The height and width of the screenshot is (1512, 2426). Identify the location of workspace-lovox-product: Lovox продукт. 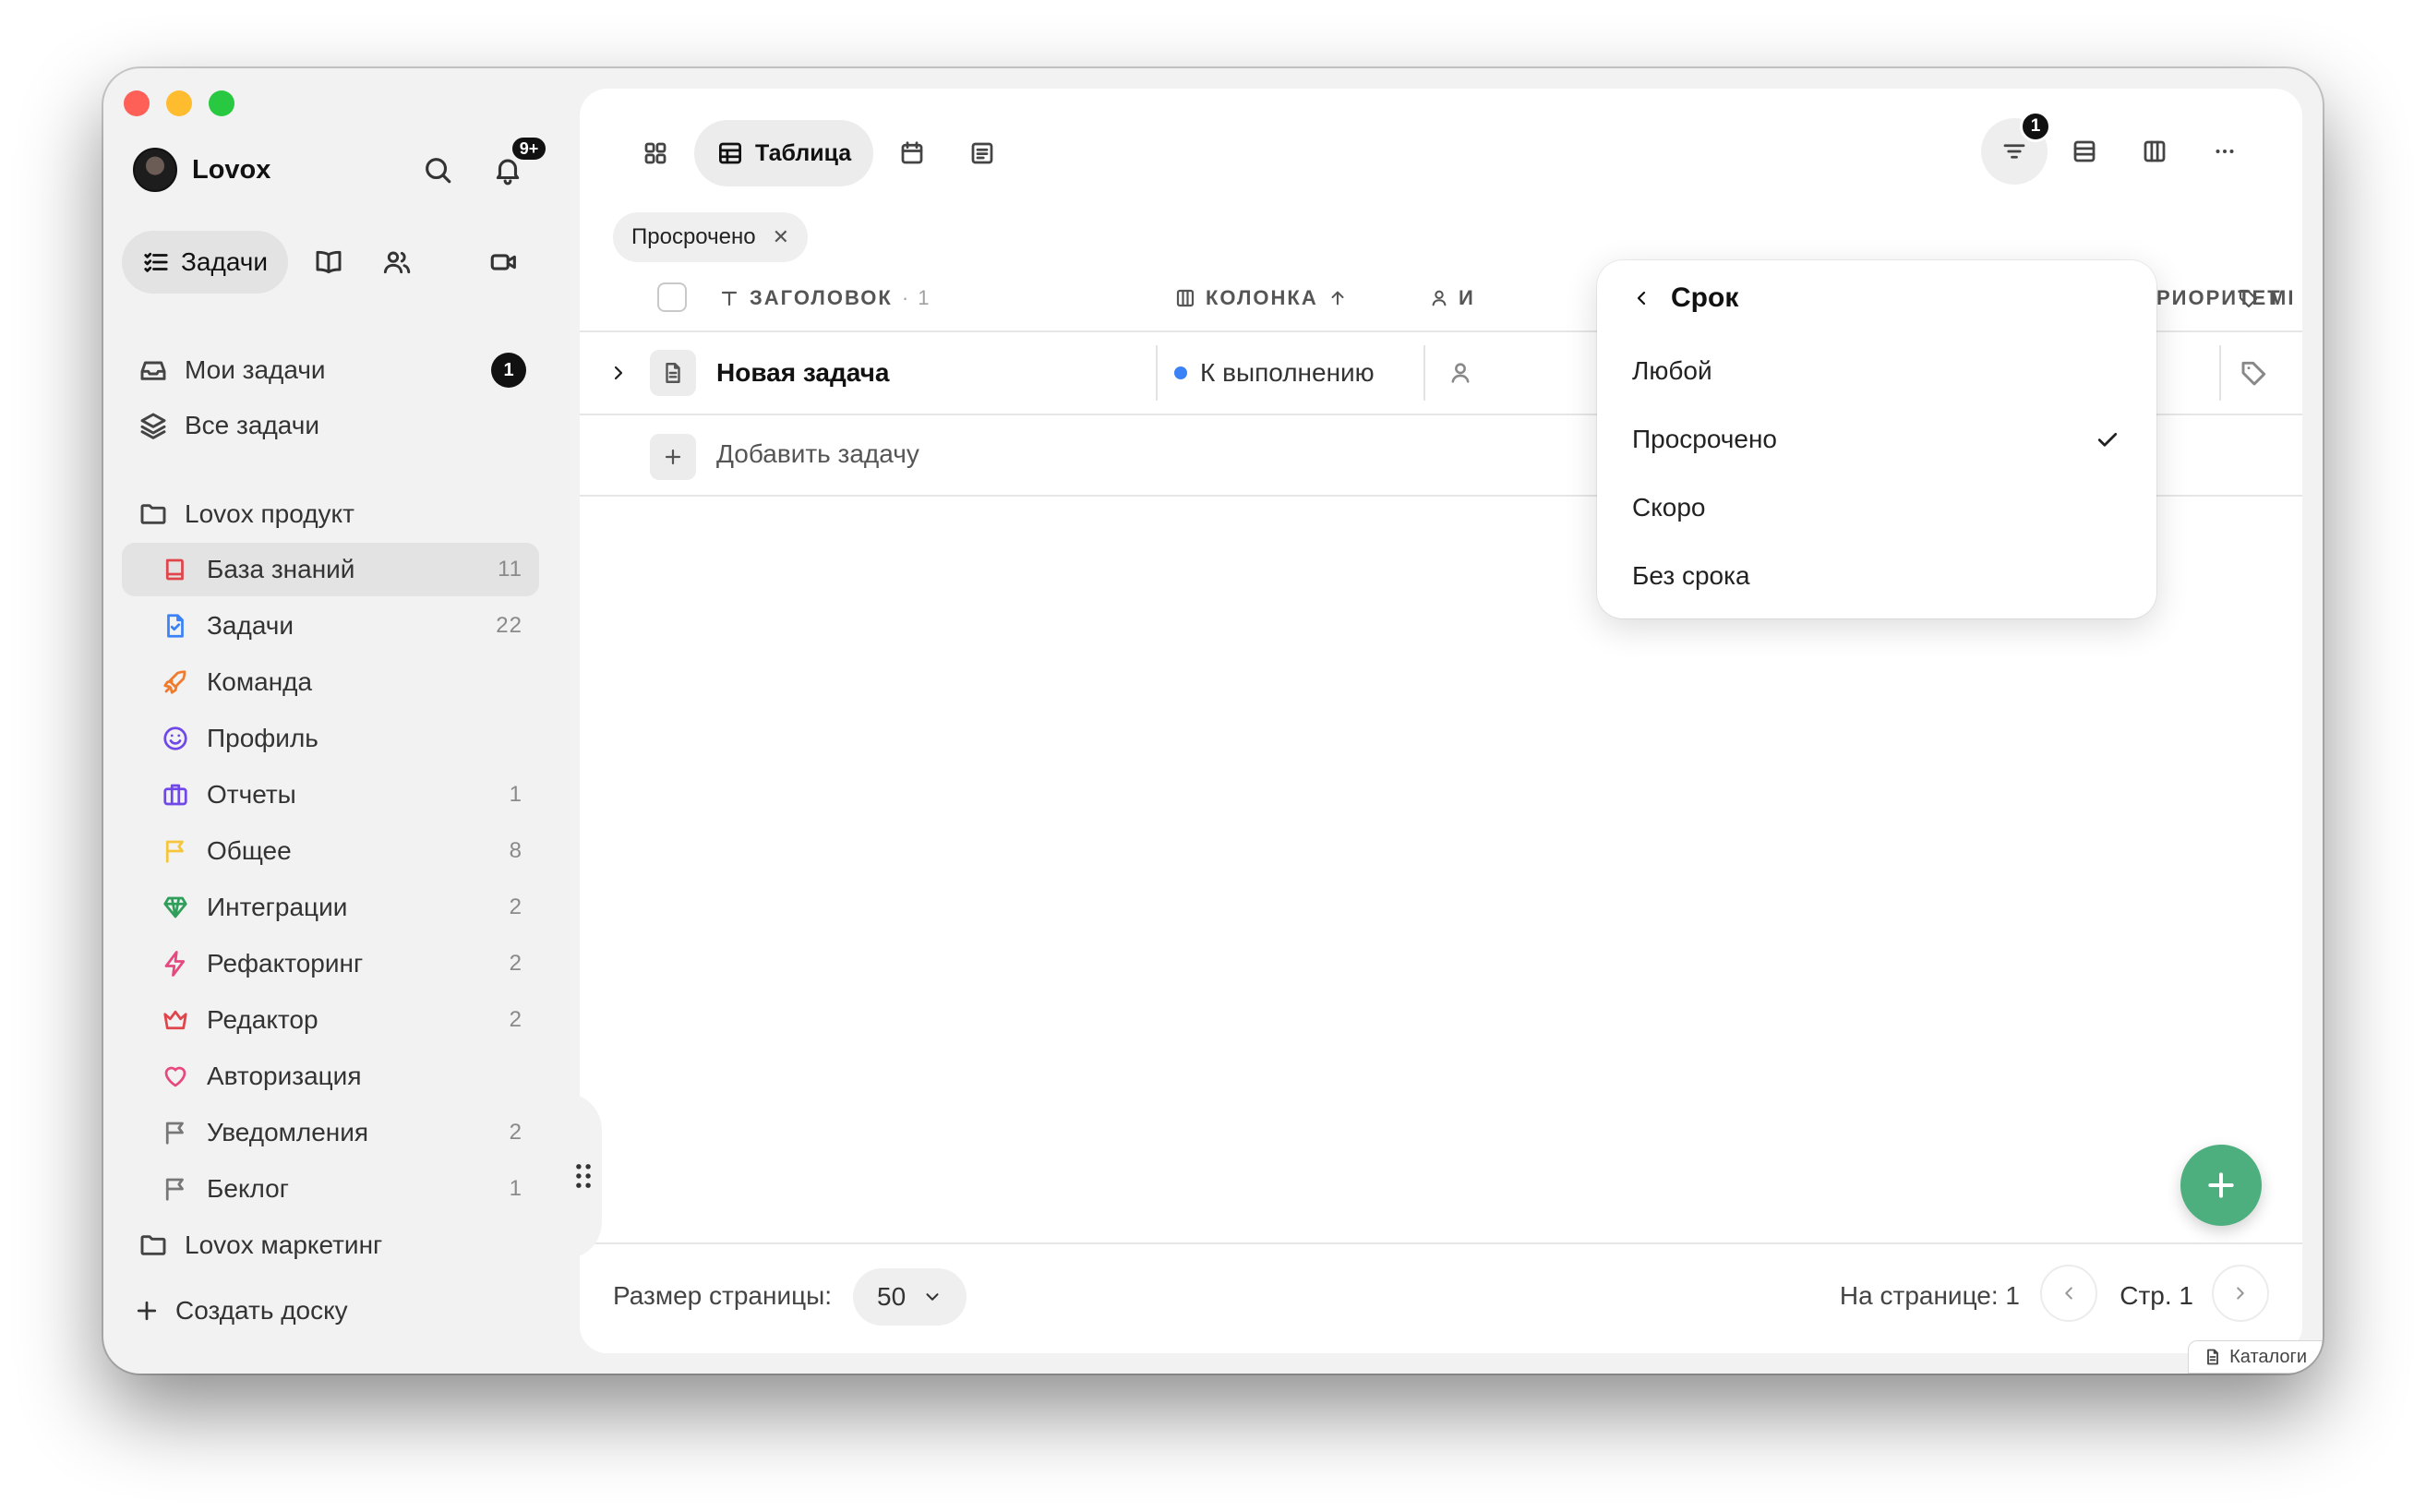
(330, 514).